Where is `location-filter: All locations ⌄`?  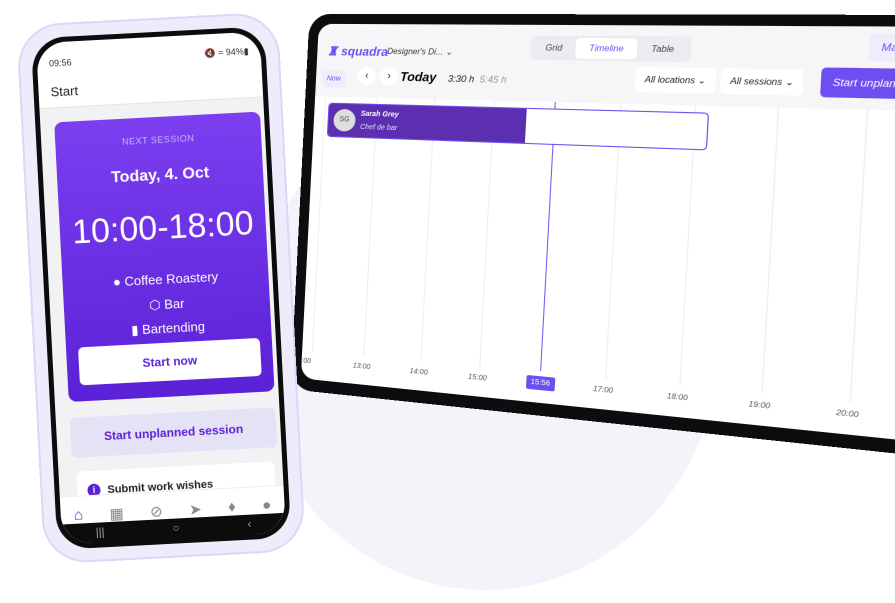 location-filter: All locations ⌄ is located at coordinates (675, 80).